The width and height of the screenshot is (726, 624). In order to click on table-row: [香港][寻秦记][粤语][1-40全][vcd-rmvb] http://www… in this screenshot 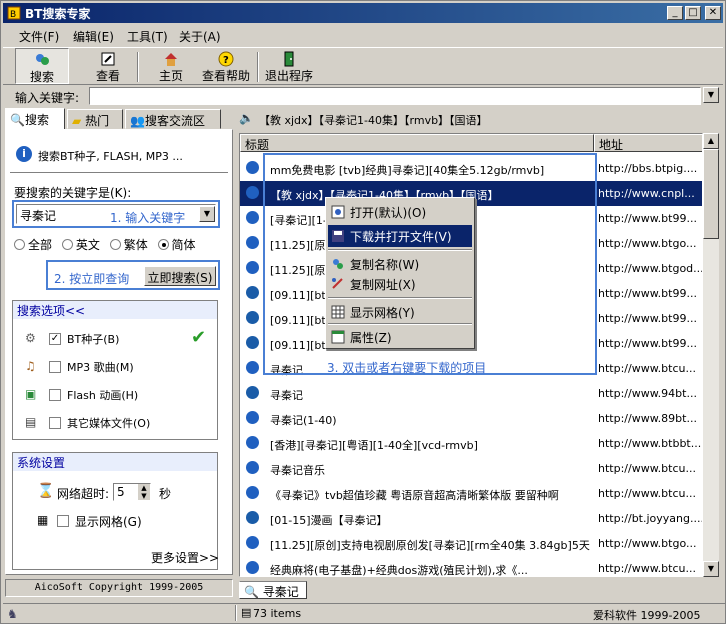, I will do `click(471, 443)`.